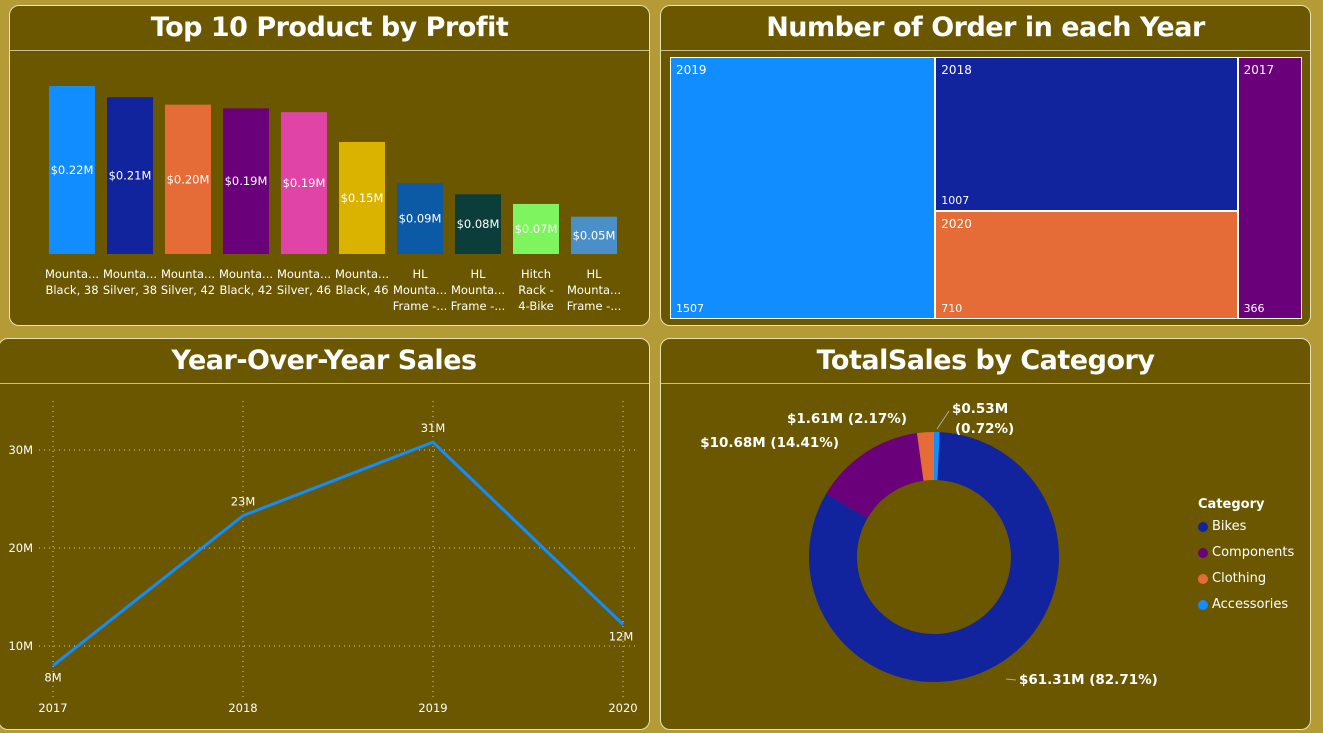 The height and width of the screenshot is (733, 1323). Describe the element at coordinates (20, 646) in the screenshot. I see `y-tick-label: 10M` at that location.